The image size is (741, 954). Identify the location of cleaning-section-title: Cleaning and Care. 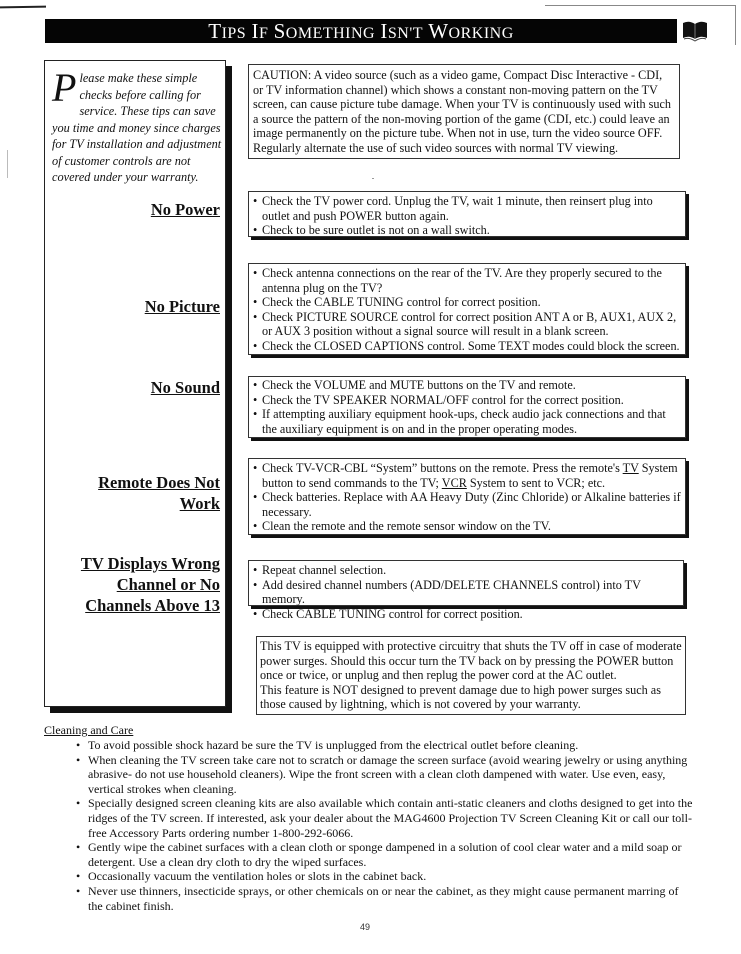
(89, 730).